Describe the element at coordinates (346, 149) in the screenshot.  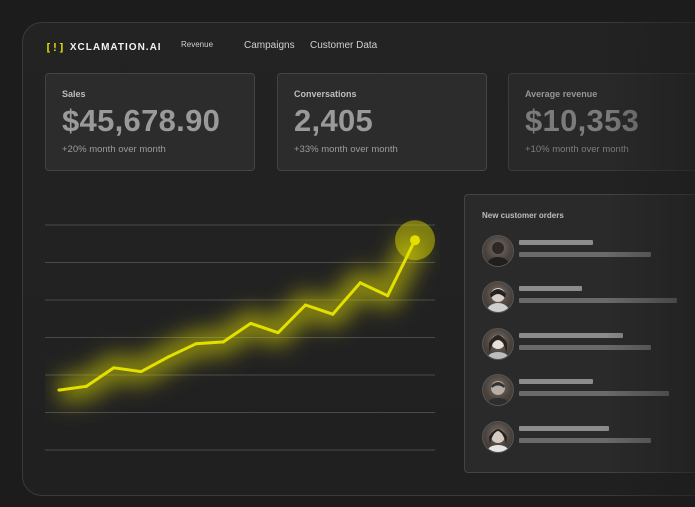
I see `card-subtitle: +33% month over month` at that location.